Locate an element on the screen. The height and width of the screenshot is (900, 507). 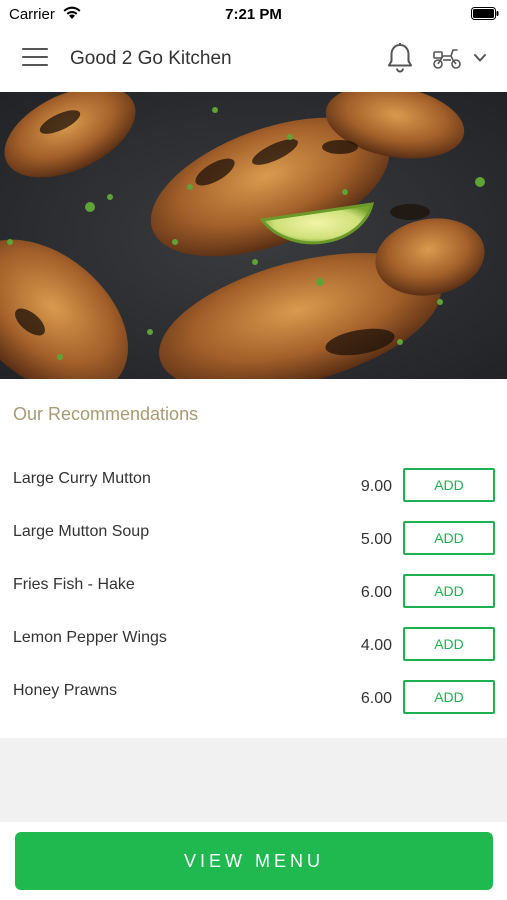
item-price: 9.00 is located at coordinates (376, 486).